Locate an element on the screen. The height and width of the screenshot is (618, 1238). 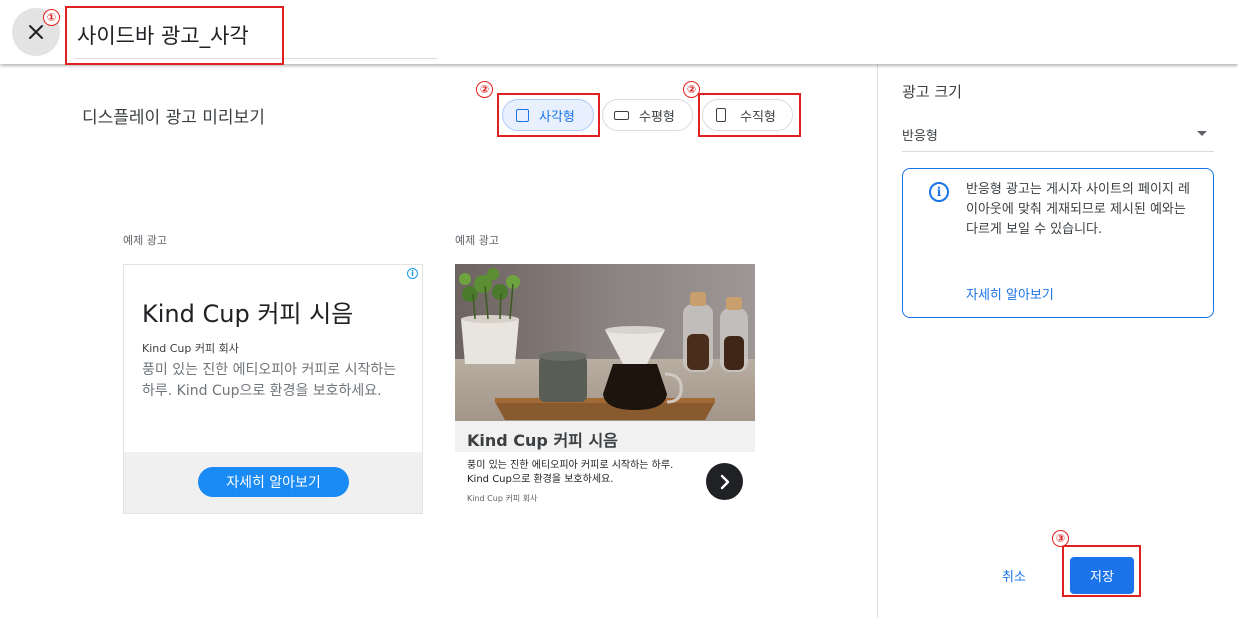
ad1-advertiser: Kind Cup 커피 회사 is located at coordinates (190, 348).